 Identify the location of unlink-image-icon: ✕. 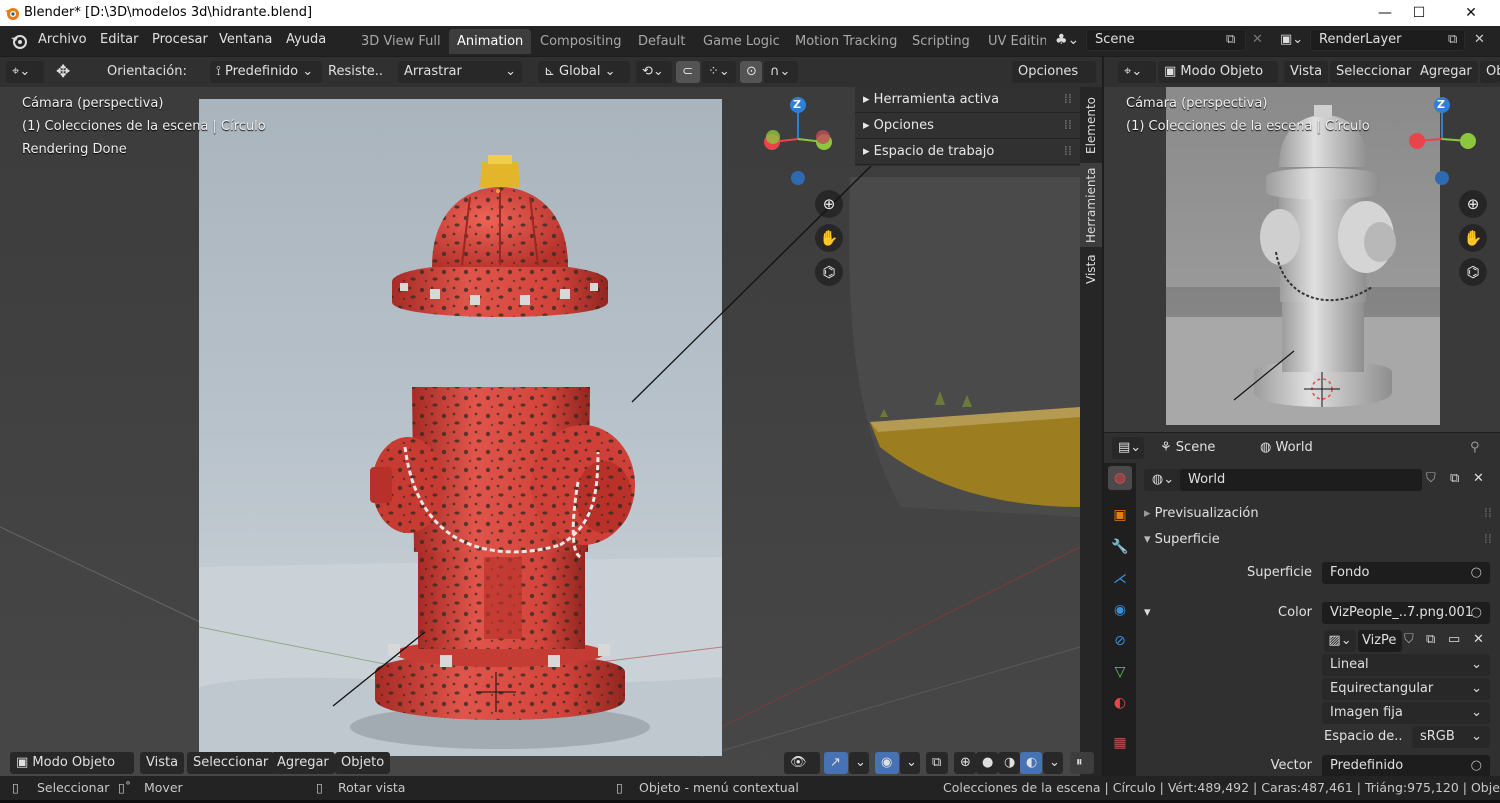
(1478, 639).